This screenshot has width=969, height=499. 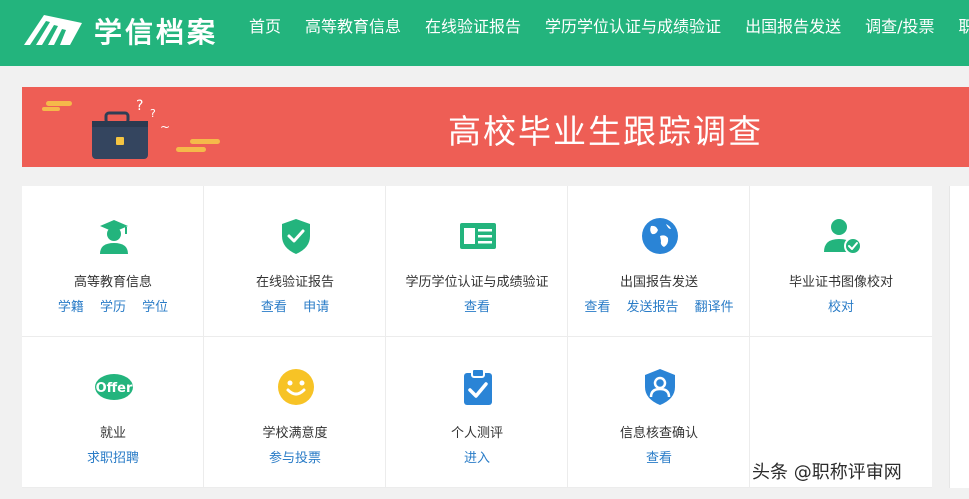 What do you see at coordinates (294, 282) in the screenshot?
I see `service-title: 在线验证报告` at bounding box center [294, 282].